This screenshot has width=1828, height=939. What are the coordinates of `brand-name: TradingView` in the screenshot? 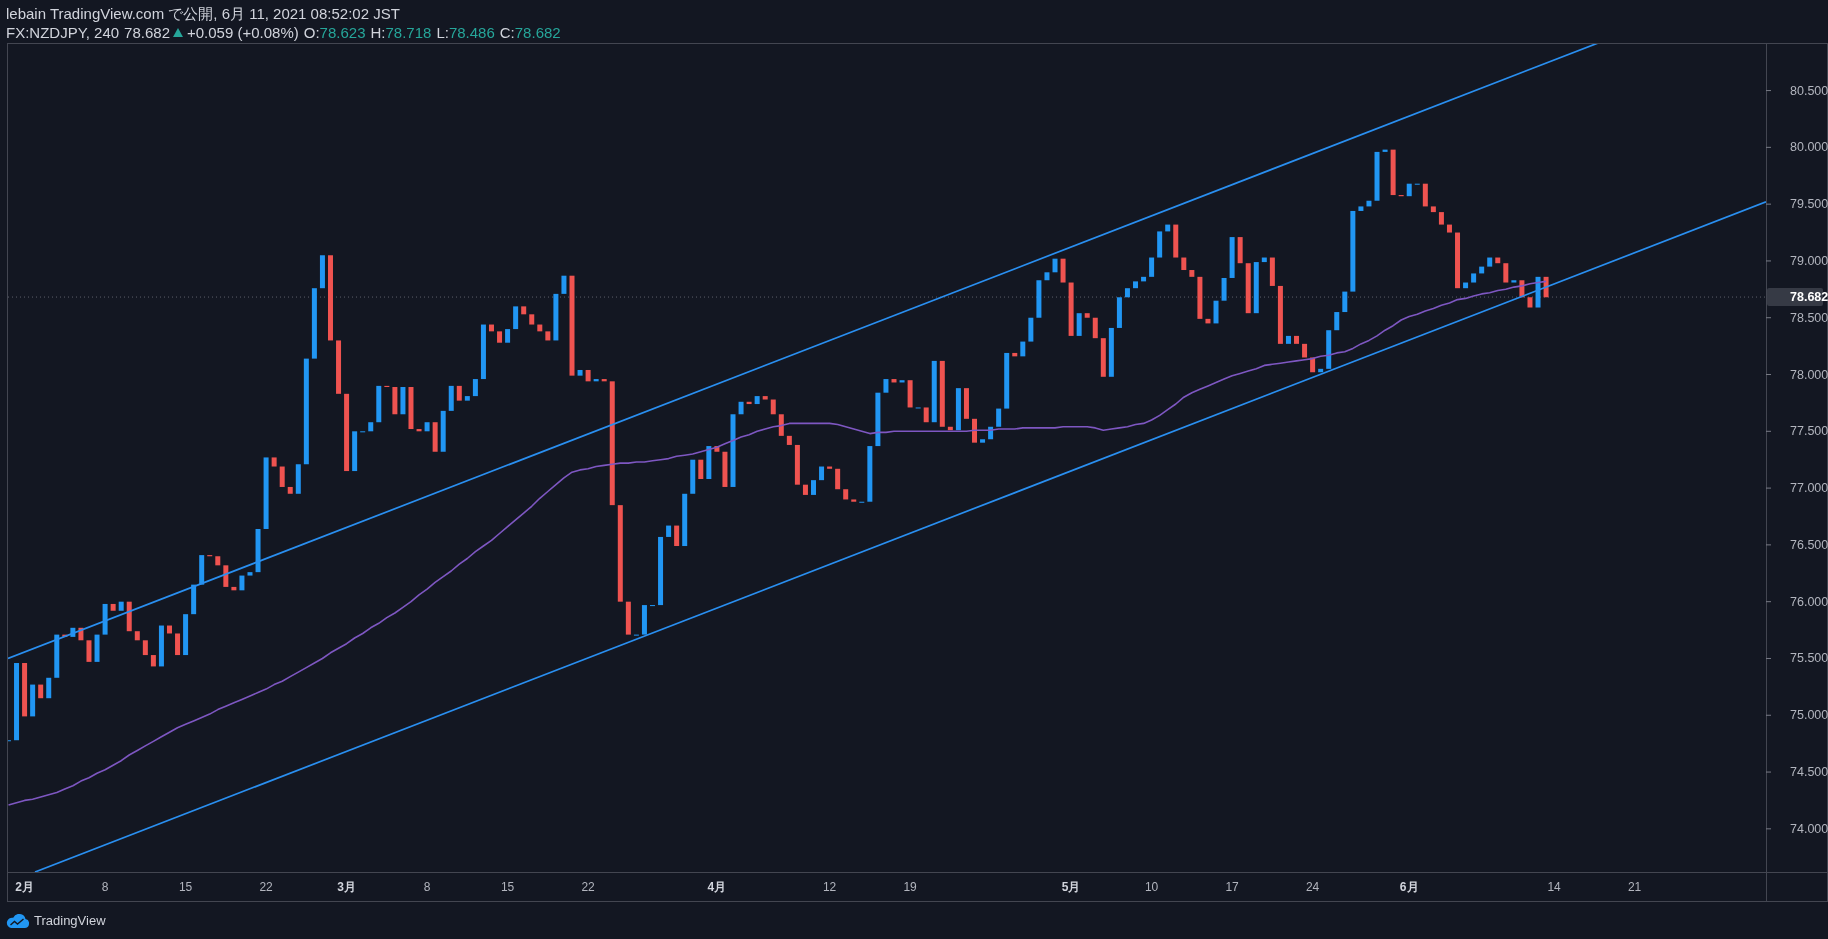 It's located at (70, 920).